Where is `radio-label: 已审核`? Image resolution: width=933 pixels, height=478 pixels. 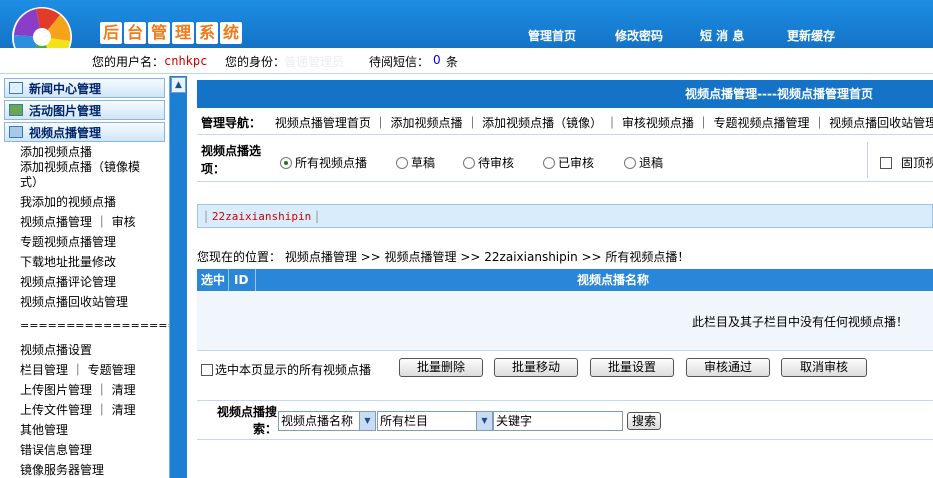 radio-label: 已审核 is located at coordinates (576, 163).